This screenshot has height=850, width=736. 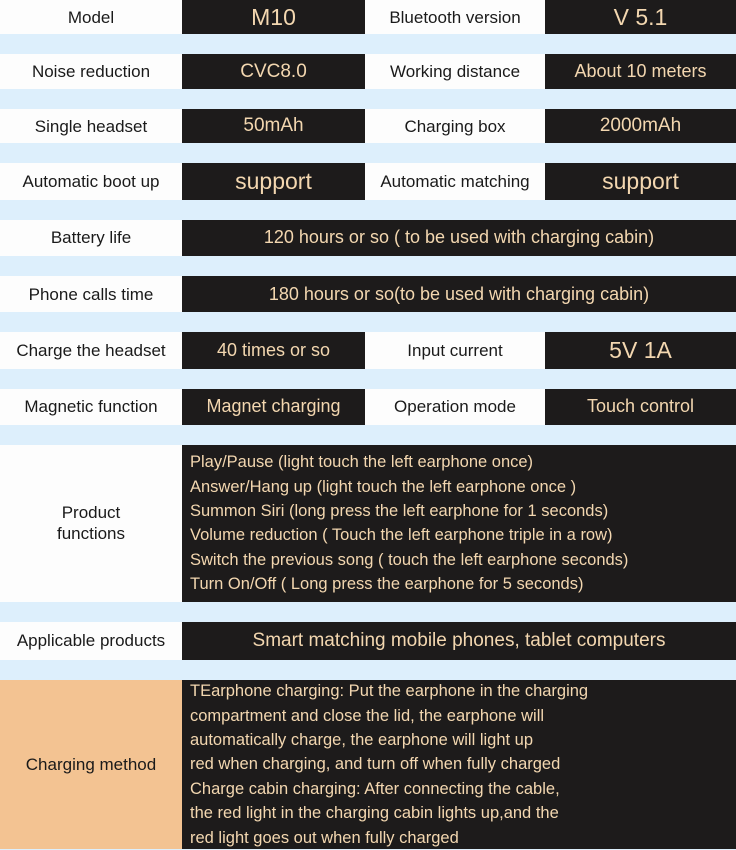 I want to click on spec-label-noise-reduction: Noise reduction, so click(x=91, y=71).